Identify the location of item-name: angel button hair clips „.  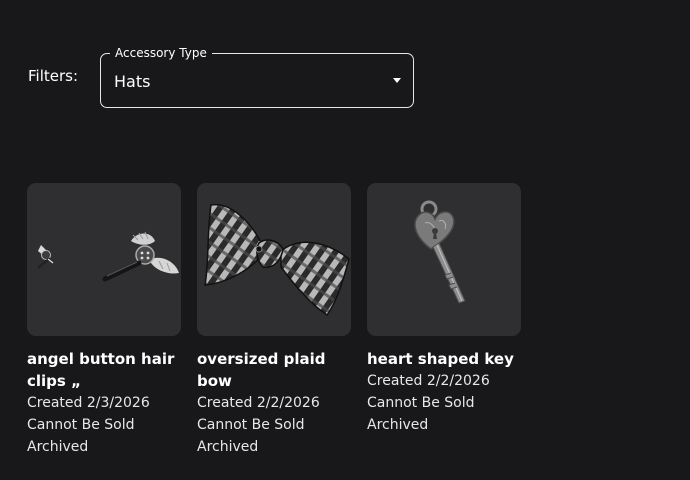
(102, 370).